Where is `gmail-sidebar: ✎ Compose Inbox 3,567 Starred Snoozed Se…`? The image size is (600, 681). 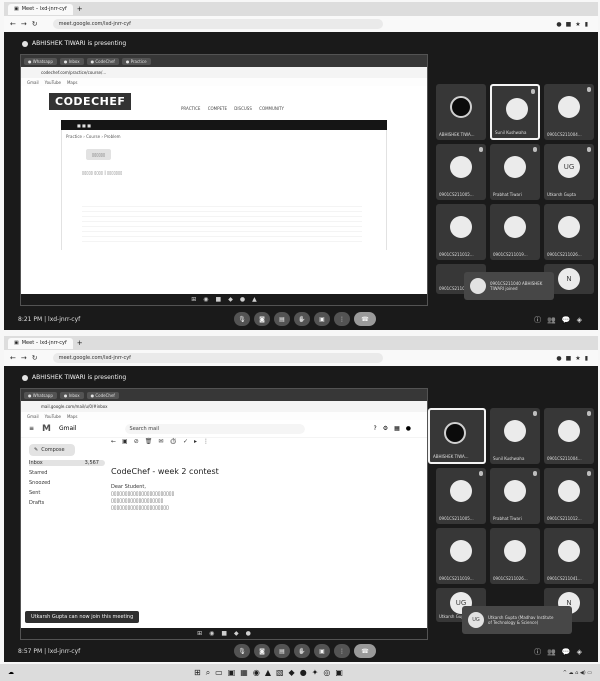
gmail-sidebar: ✎ Compose Inbox 3,567 Starred Snoozed Se… is located at coordinates (63, 532).